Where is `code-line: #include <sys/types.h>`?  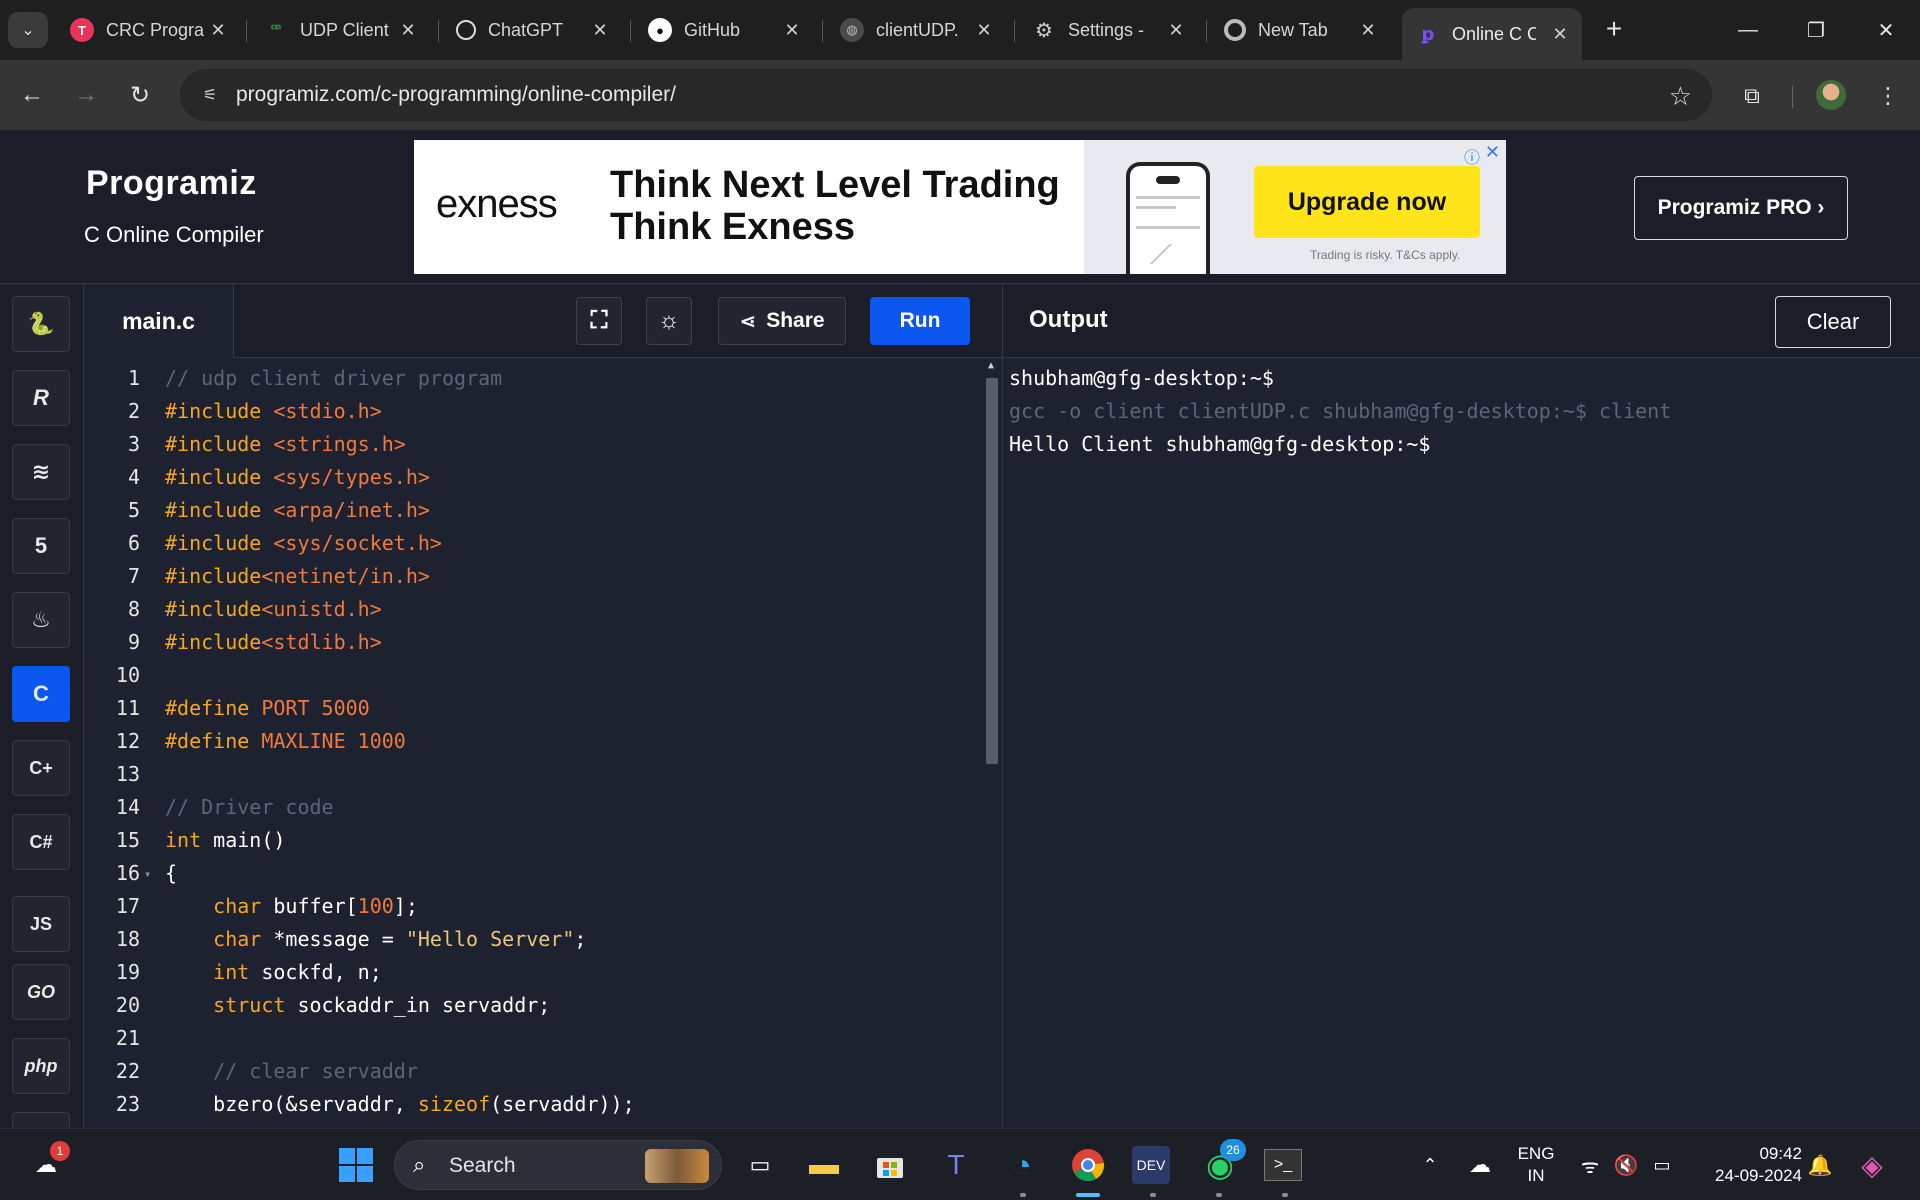
code-line: #include <sys/types.h> is located at coordinates (297, 477).